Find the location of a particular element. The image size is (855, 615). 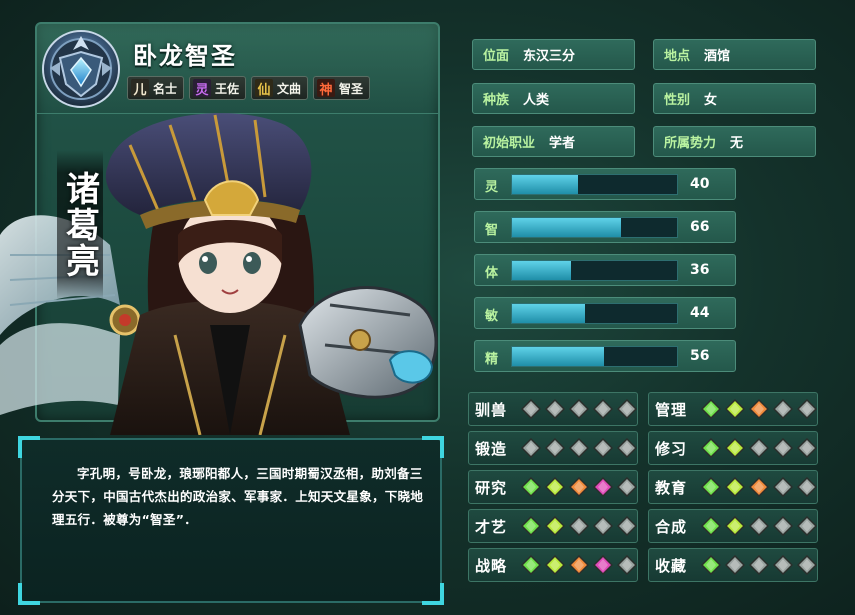

info-plane: 位面 东汉三分 is located at coordinates (553, 54).